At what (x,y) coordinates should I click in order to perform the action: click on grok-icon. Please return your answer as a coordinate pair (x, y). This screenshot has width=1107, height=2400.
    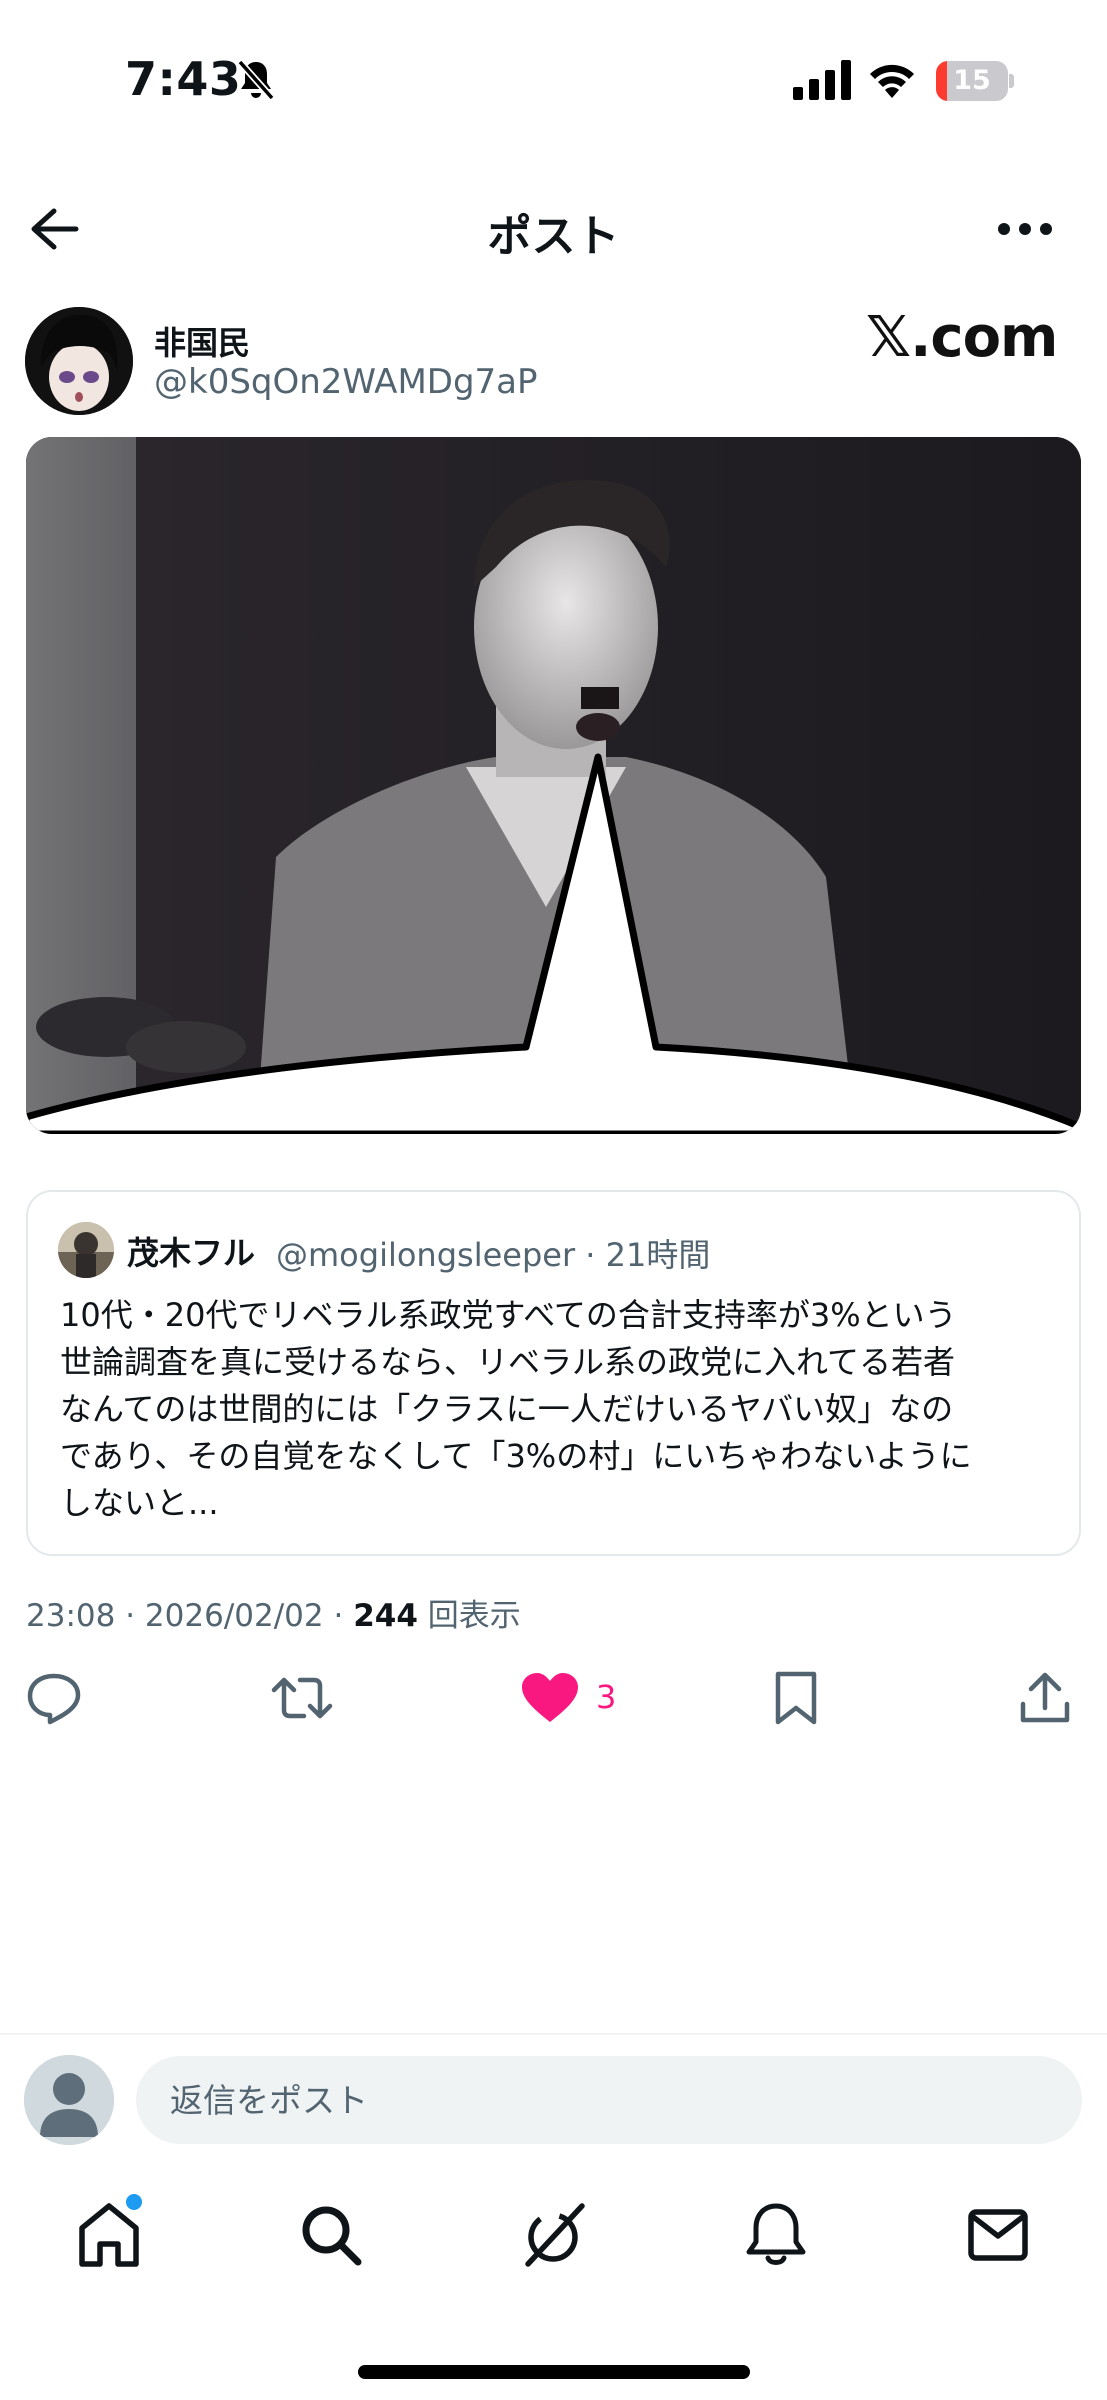
    Looking at the image, I should click on (555, 2235).